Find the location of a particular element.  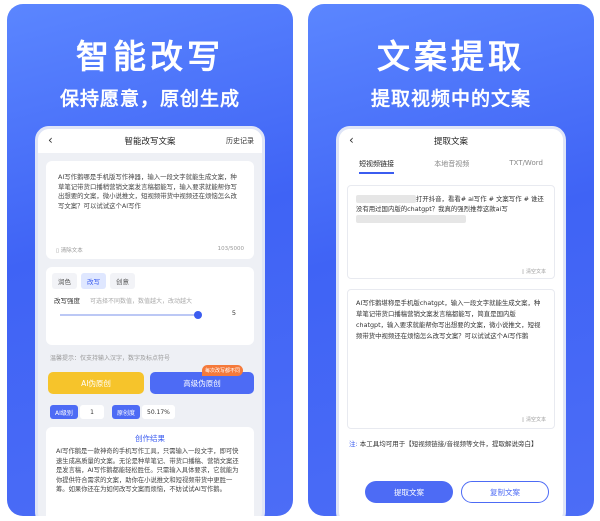

tab-local-media: 本地音视频 is located at coordinates (451, 166).